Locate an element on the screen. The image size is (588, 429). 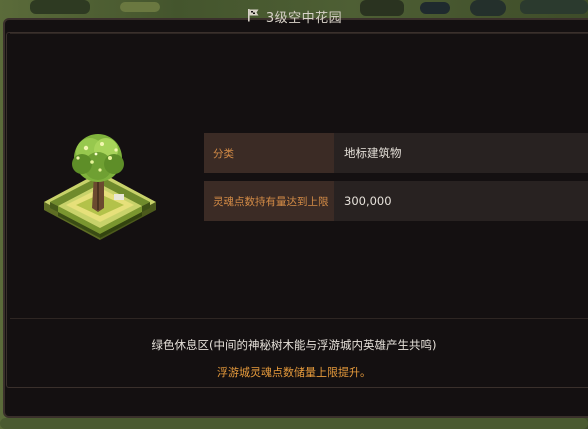
flag-icon is located at coordinates (253, 15).